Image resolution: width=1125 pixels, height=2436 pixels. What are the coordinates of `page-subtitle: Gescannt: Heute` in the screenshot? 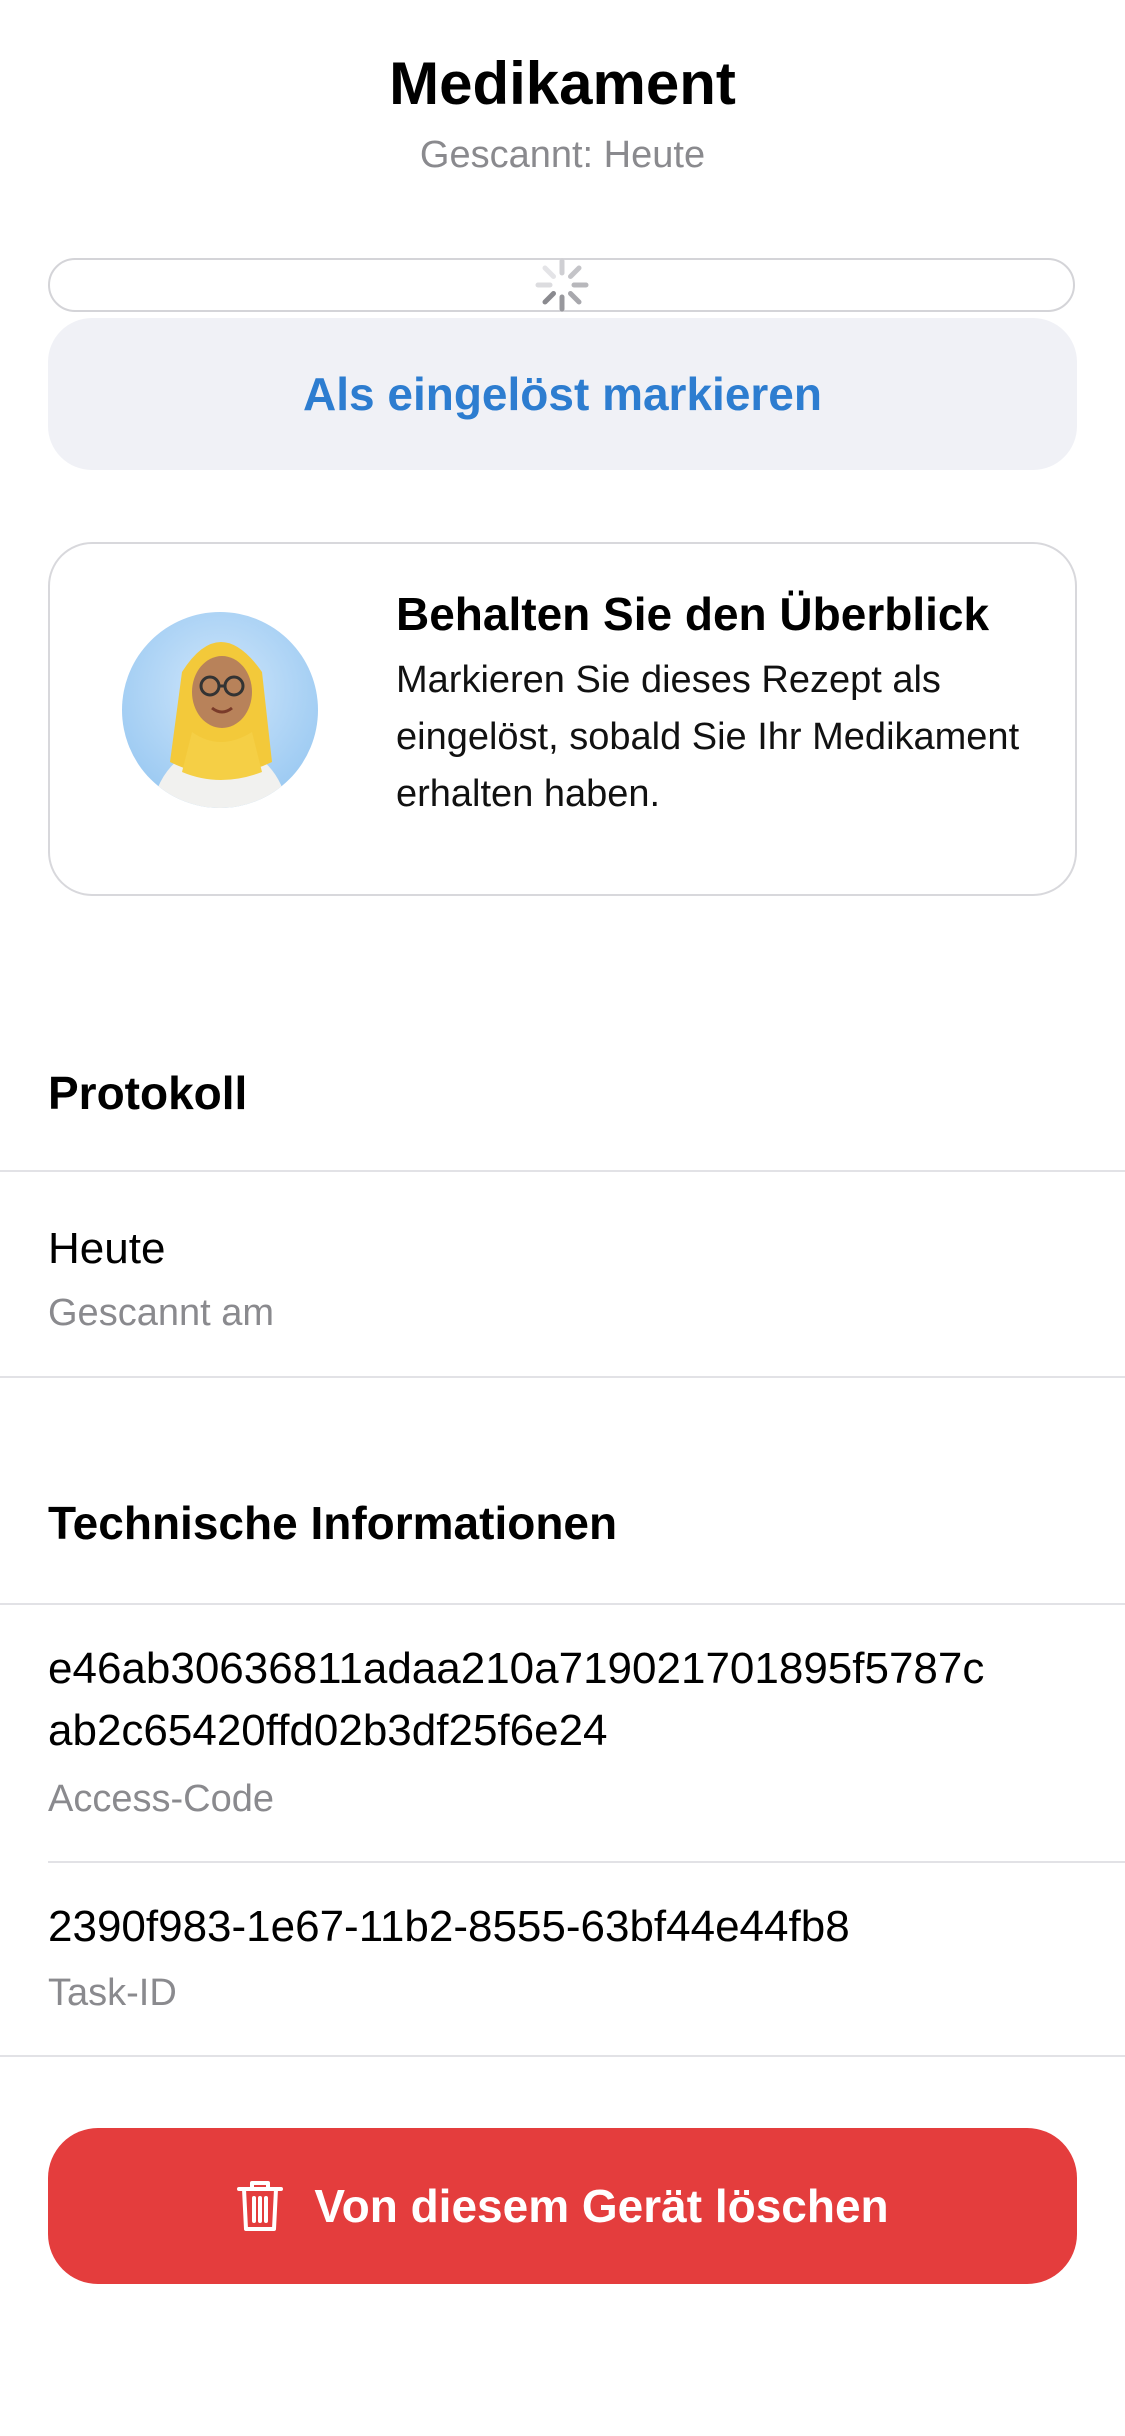 It's located at (562, 155).